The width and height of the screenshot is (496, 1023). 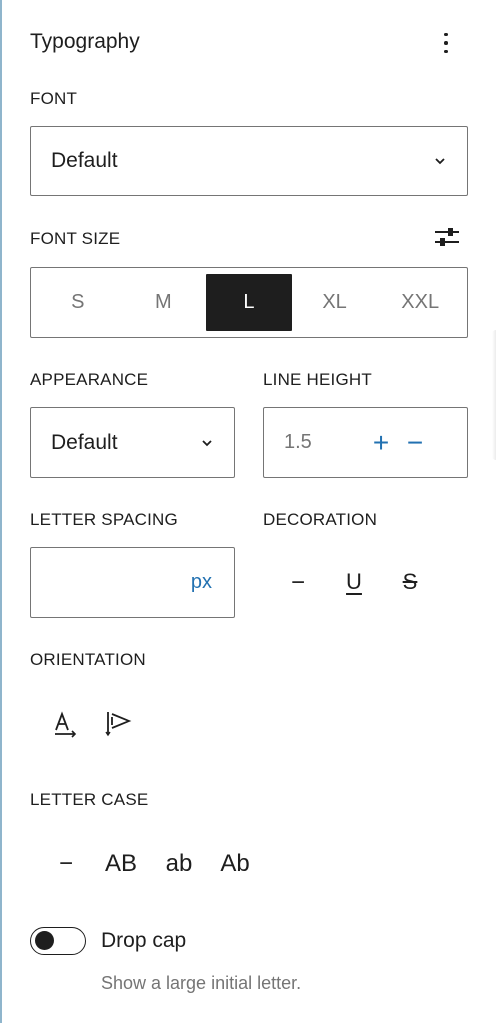 What do you see at coordinates (144, 940) in the screenshot?
I see `drop-cap-label: Drop cap` at bounding box center [144, 940].